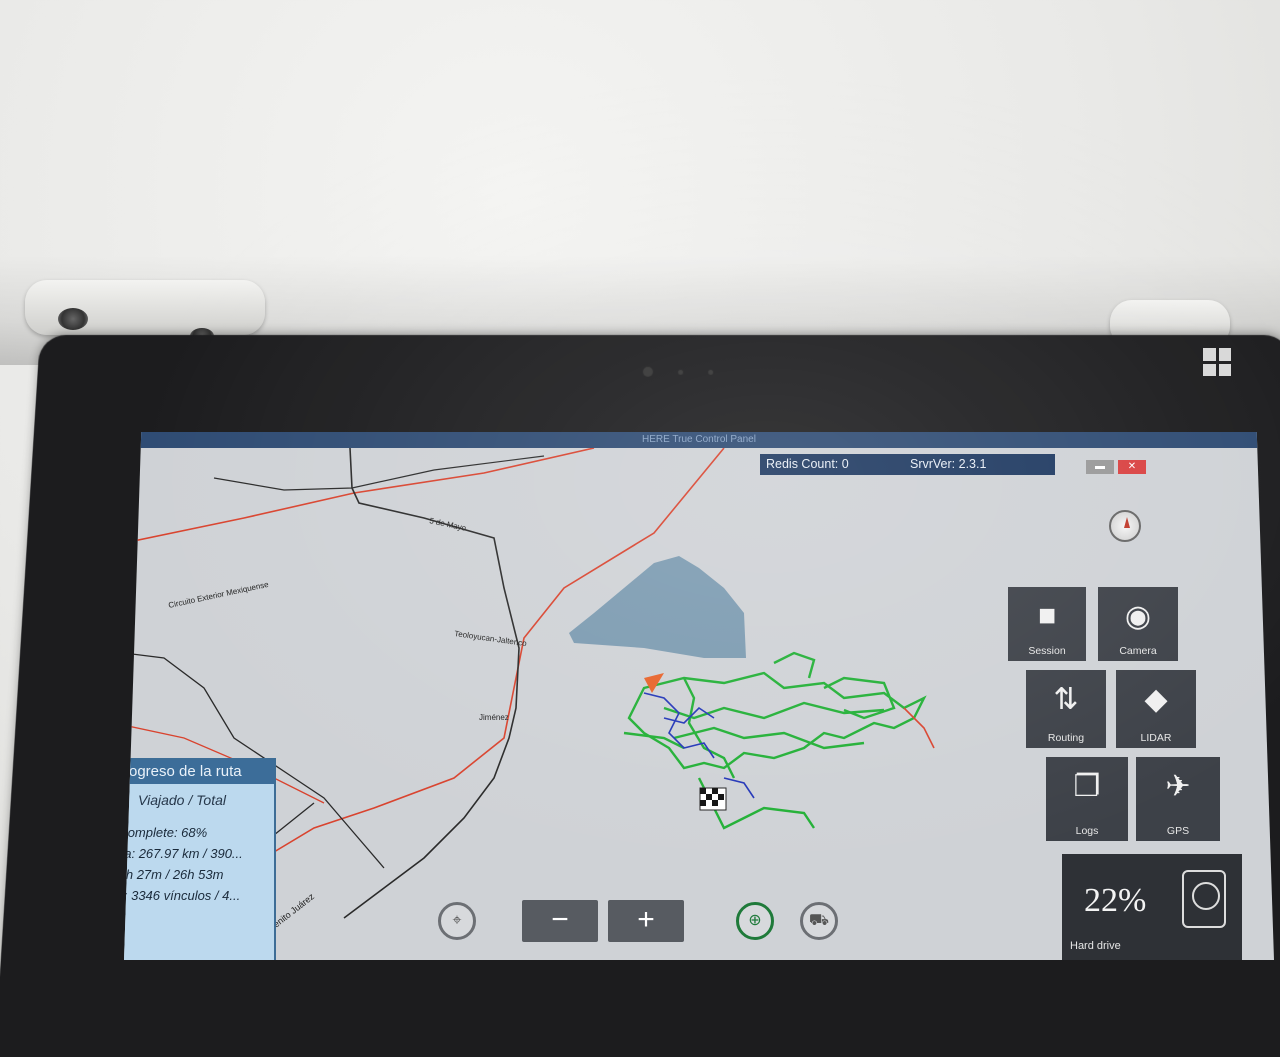 This screenshot has height=1057, width=1280. I want to click on location-pin-icon: ⌖, so click(457, 921).